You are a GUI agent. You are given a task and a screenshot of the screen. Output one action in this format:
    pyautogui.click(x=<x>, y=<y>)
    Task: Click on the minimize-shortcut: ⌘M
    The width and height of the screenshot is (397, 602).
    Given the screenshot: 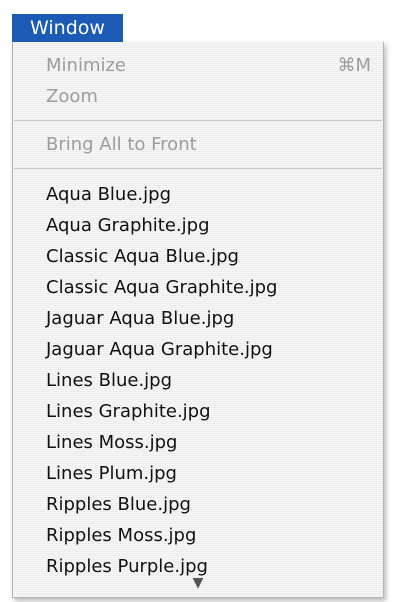 What is the action you would take?
    pyautogui.click(x=354, y=65)
    